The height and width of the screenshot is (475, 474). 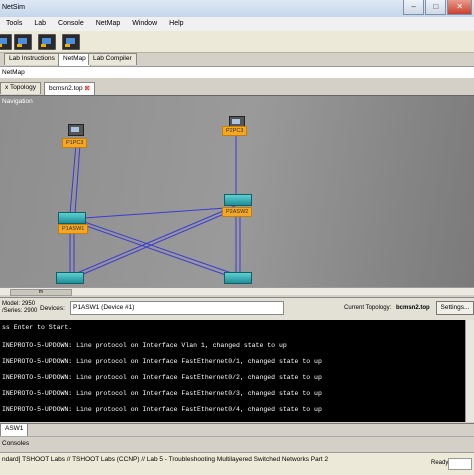 What do you see at coordinates (368, 308) in the screenshot?
I see `current-topology-label: Current Topology:` at bounding box center [368, 308].